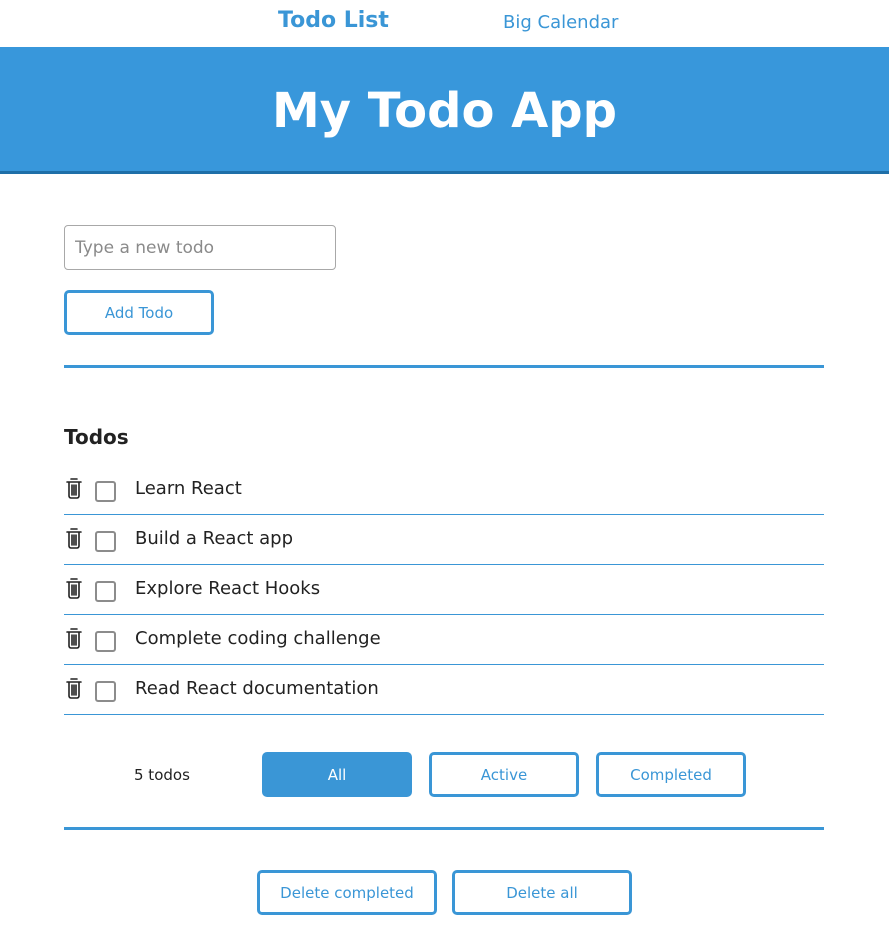 The height and width of the screenshot is (932, 889). Describe the element at coordinates (162, 775) in the screenshot. I see `todo-count: 5 todos` at that location.